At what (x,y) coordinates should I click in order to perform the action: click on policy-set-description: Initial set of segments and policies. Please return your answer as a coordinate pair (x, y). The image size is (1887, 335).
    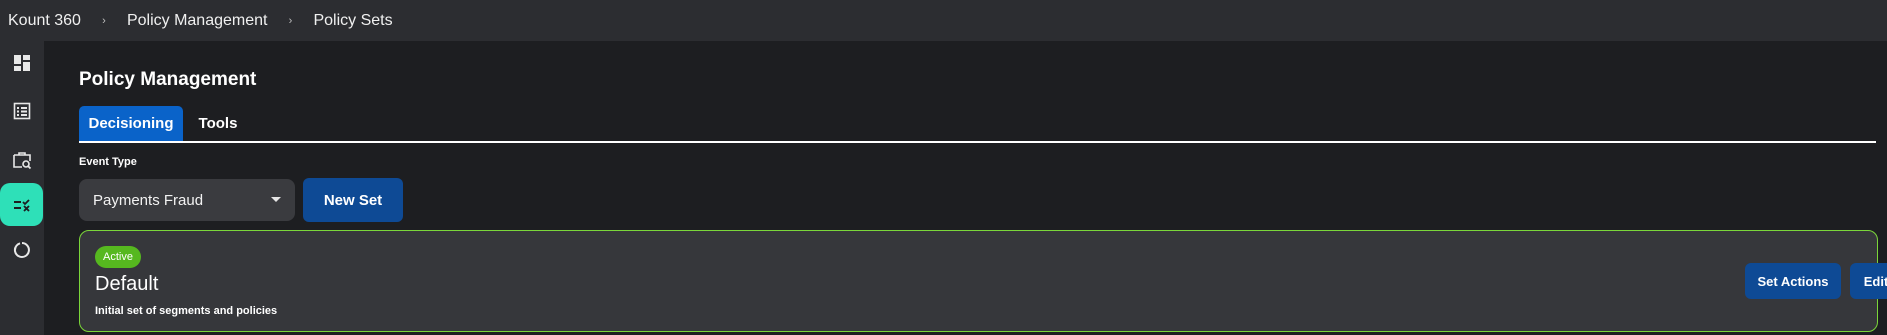
    Looking at the image, I should click on (186, 311).